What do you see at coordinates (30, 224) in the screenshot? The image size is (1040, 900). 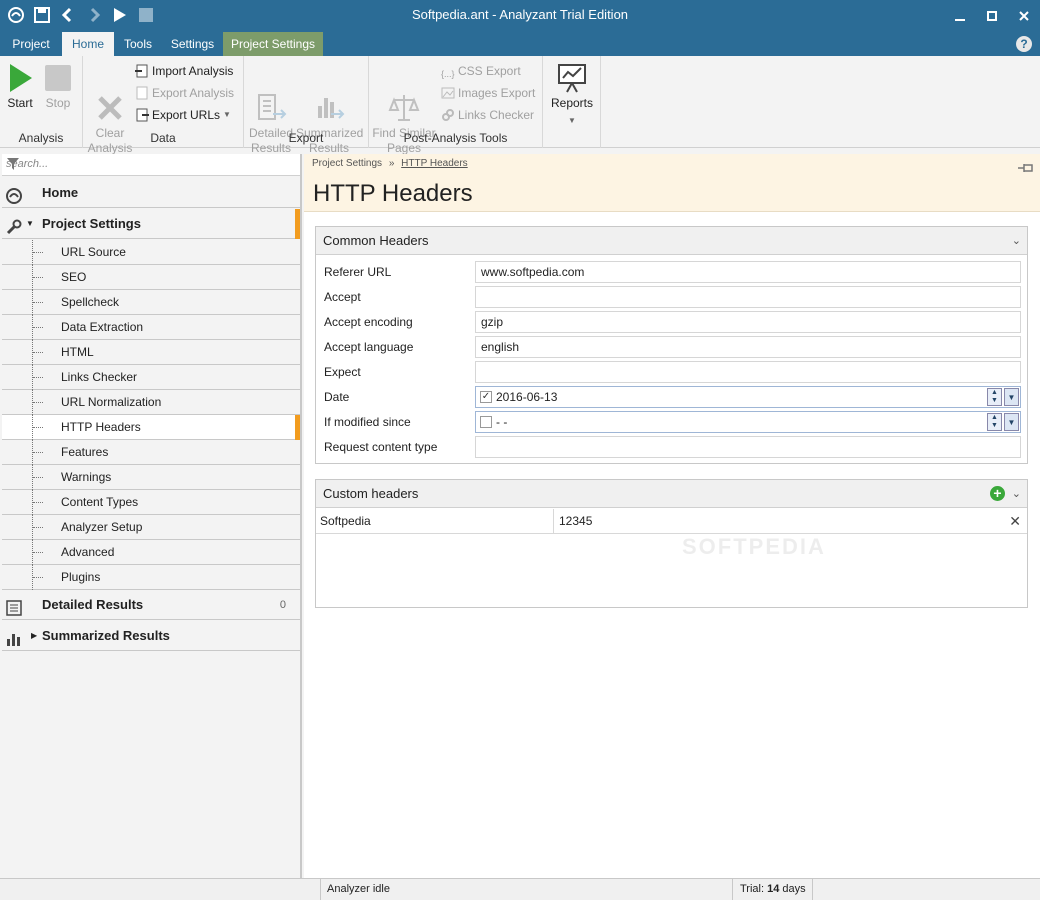 I see `expanded-arrow-icon: ▼` at bounding box center [30, 224].